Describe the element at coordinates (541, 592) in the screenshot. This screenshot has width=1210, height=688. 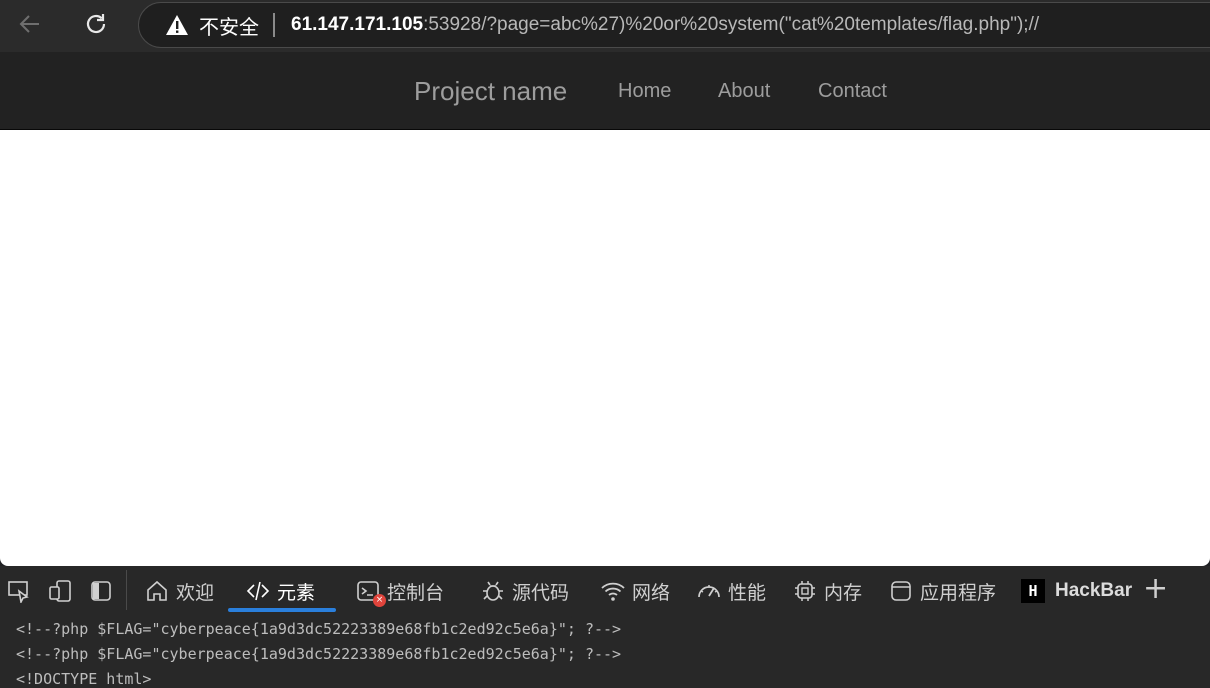
I see `tab-sources-label: 源代码` at that location.